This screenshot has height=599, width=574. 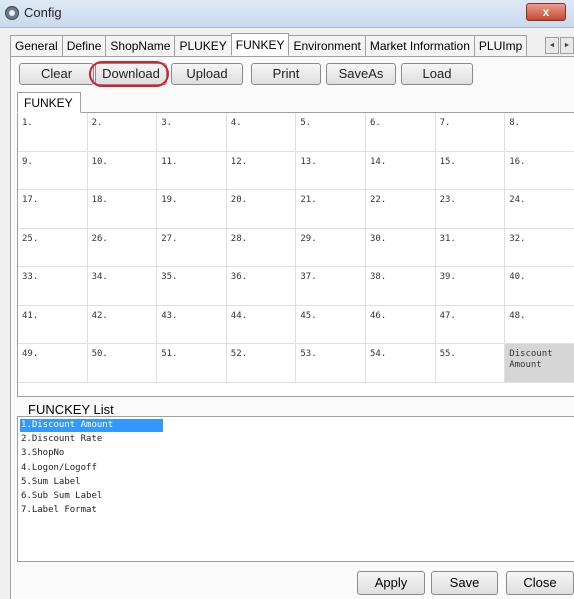 I want to click on funkey-cell-38: 38., so click(x=401, y=286).